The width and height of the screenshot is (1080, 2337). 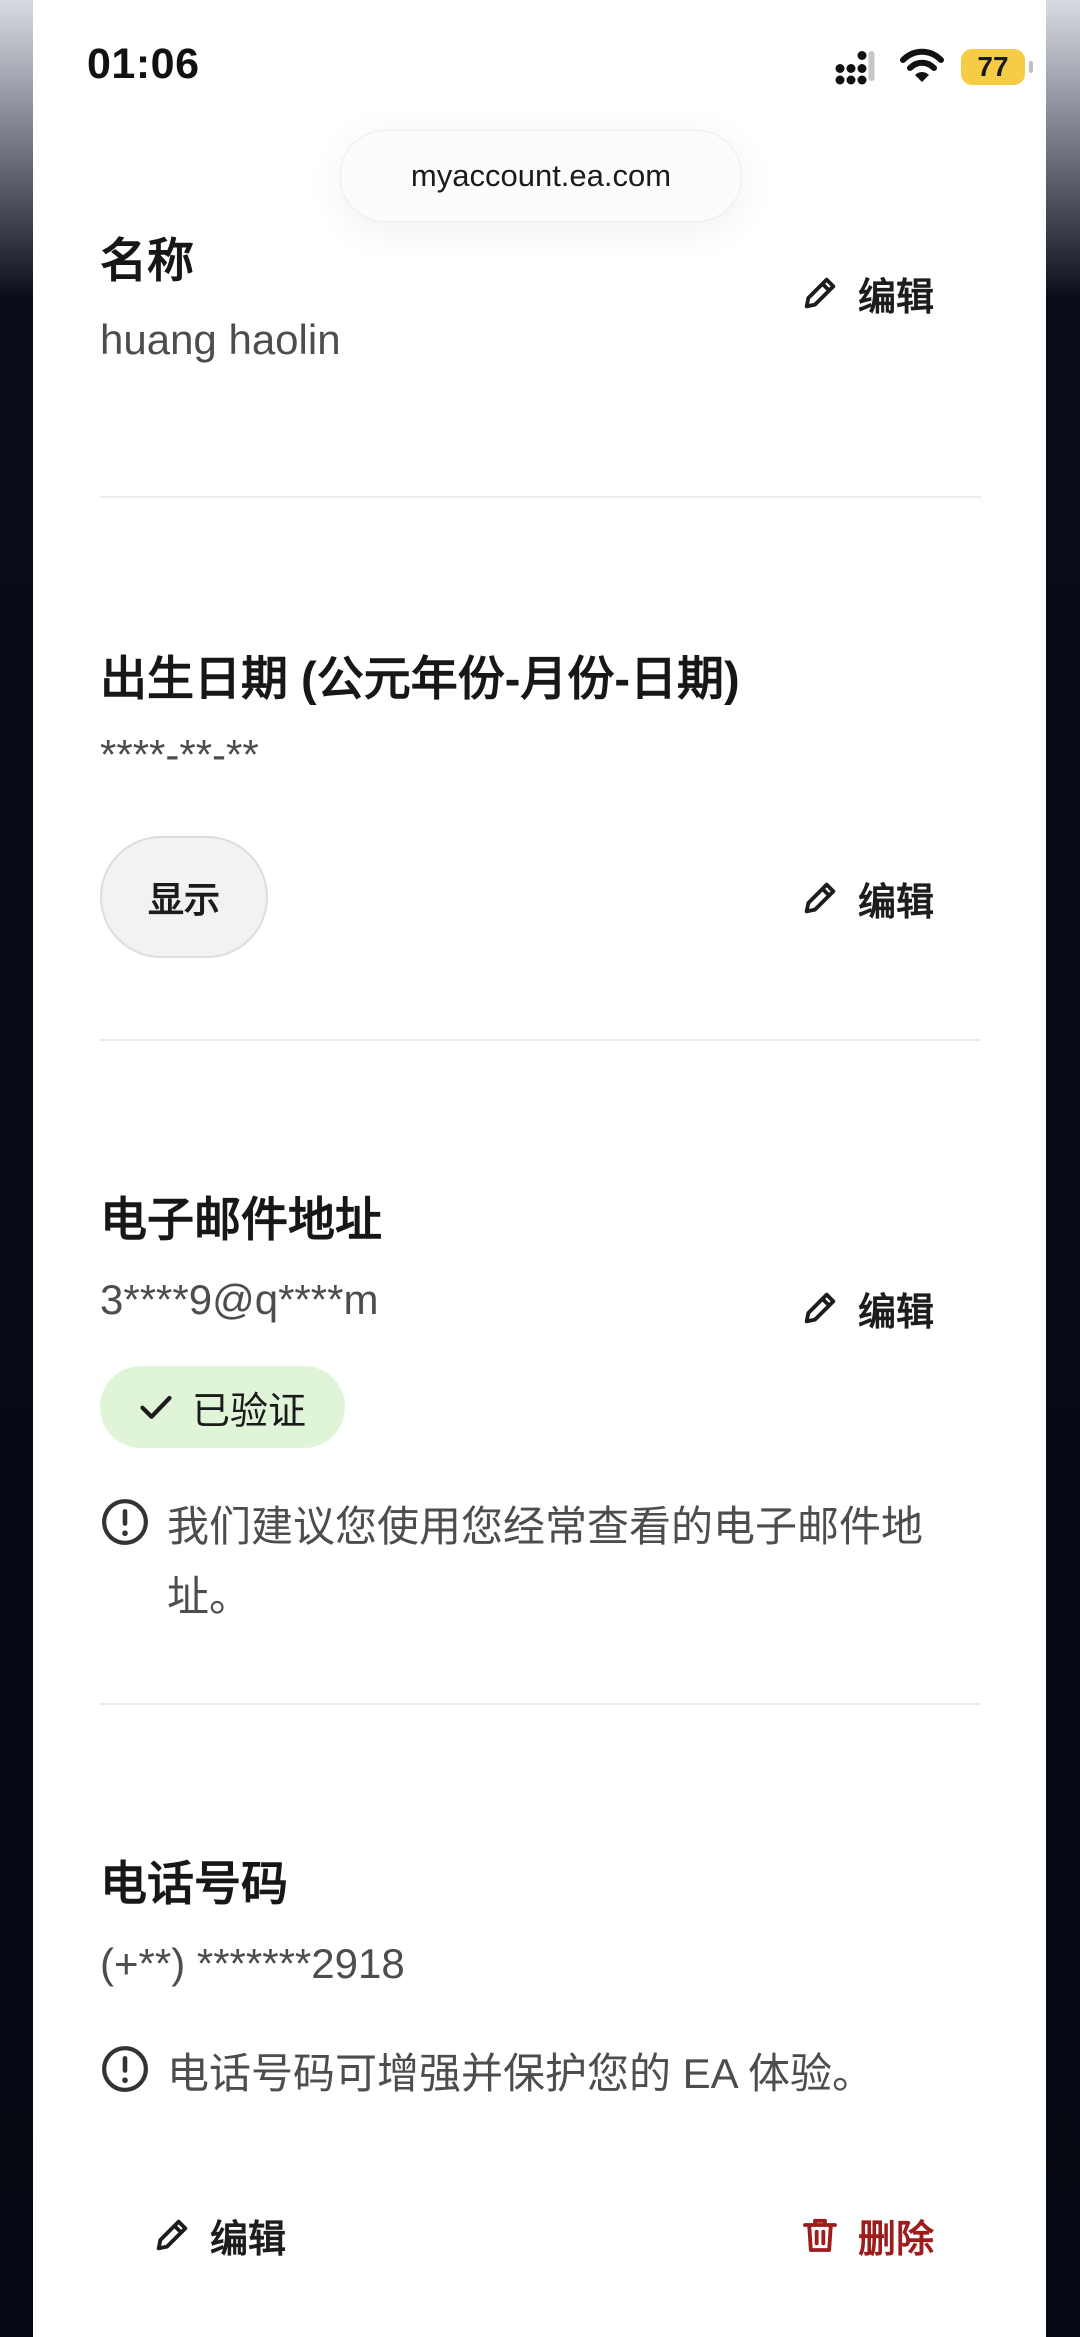 What do you see at coordinates (183, 899) in the screenshot?
I see `show-button-label: 显示` at bounding box center [183, 899].